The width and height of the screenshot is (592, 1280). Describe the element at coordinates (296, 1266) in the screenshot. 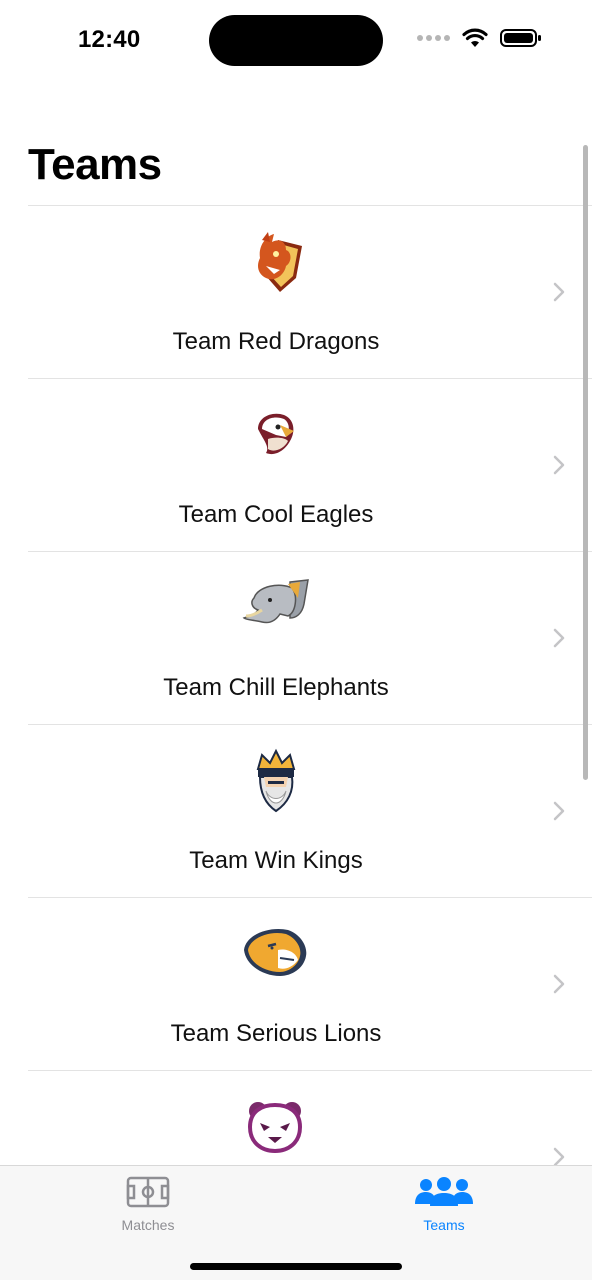

I see `home-indicator` at that location.